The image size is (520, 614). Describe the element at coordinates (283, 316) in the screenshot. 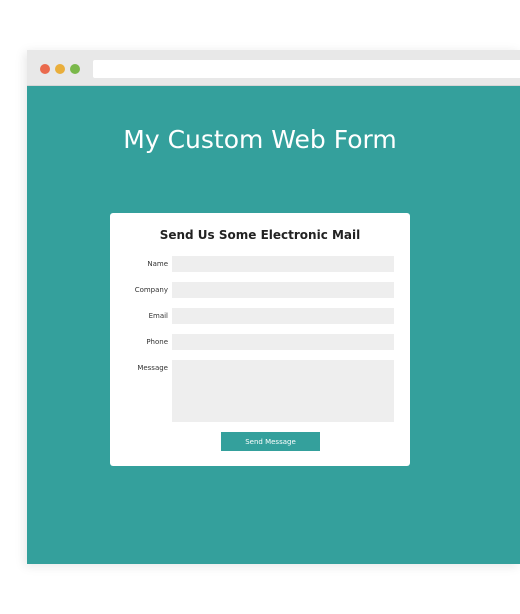

I see `email-field` at that location.